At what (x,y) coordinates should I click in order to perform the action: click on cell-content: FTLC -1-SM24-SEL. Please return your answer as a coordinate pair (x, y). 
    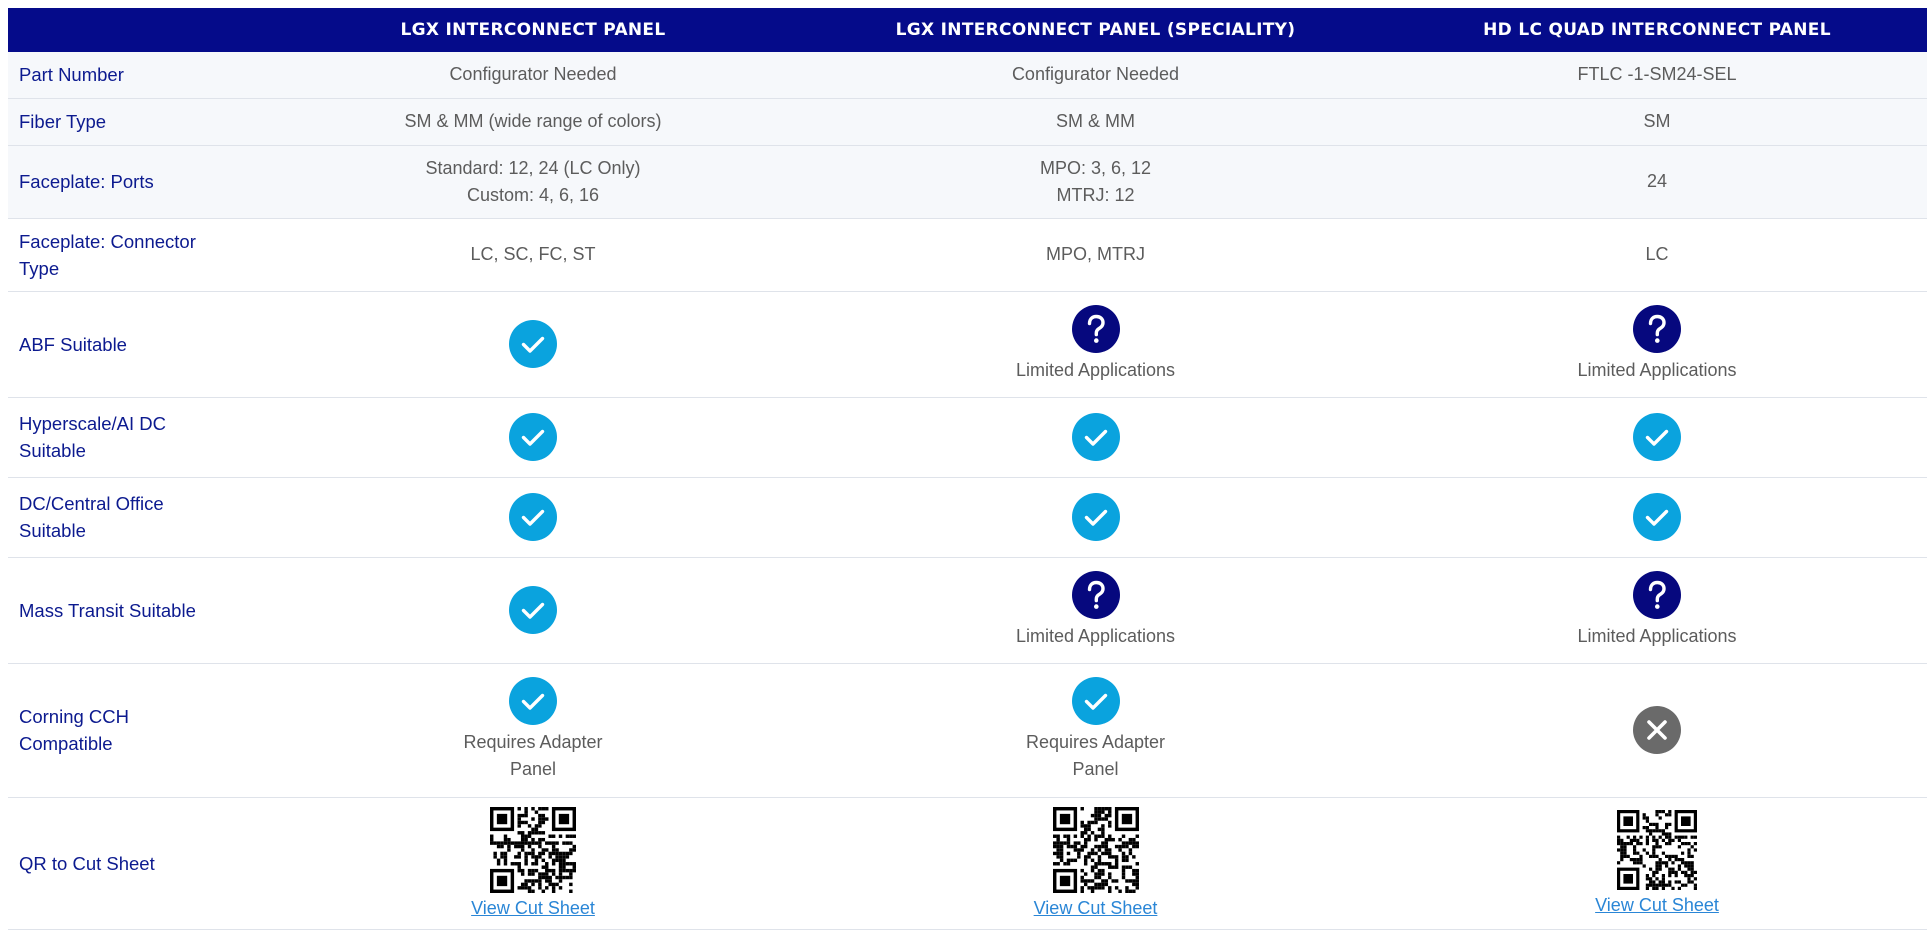
    Looking at the image, I should click on (1657, 74).